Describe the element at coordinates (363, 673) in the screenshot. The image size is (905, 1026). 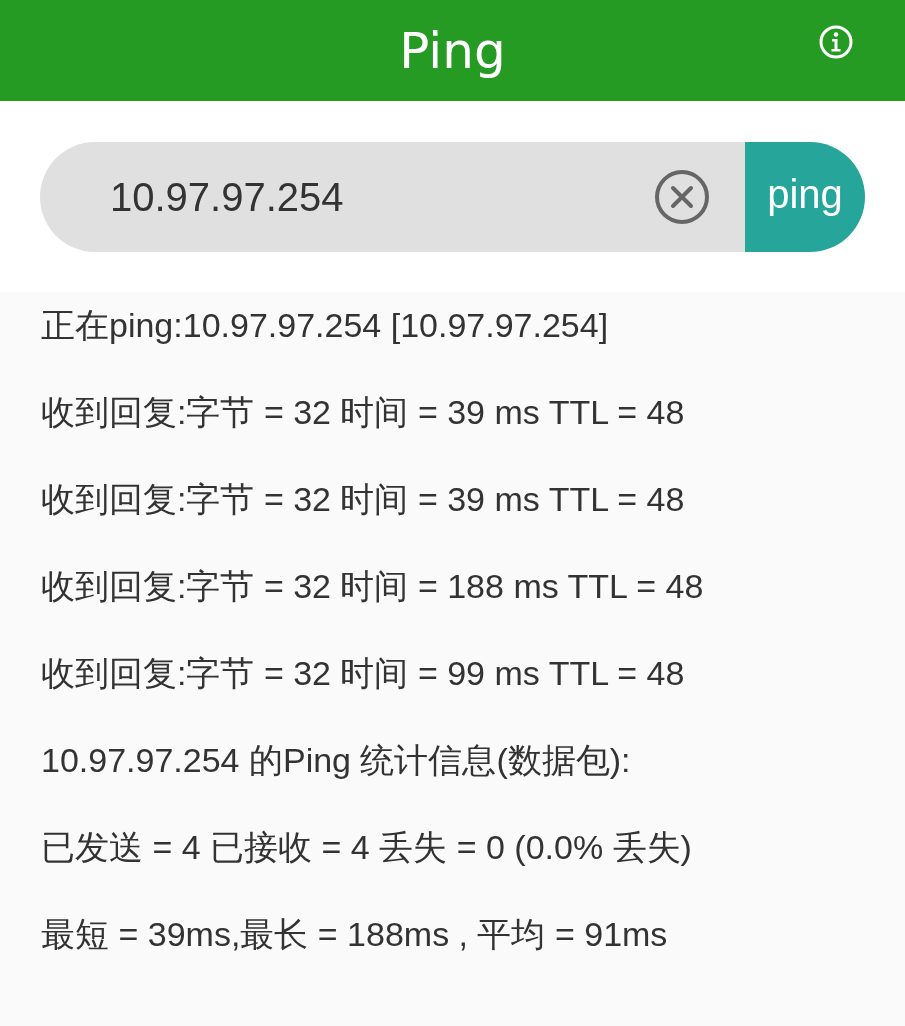
I see `output-line: 收到回复:字节 = 32 时间 = 99 ms TTL = 48` at that location.